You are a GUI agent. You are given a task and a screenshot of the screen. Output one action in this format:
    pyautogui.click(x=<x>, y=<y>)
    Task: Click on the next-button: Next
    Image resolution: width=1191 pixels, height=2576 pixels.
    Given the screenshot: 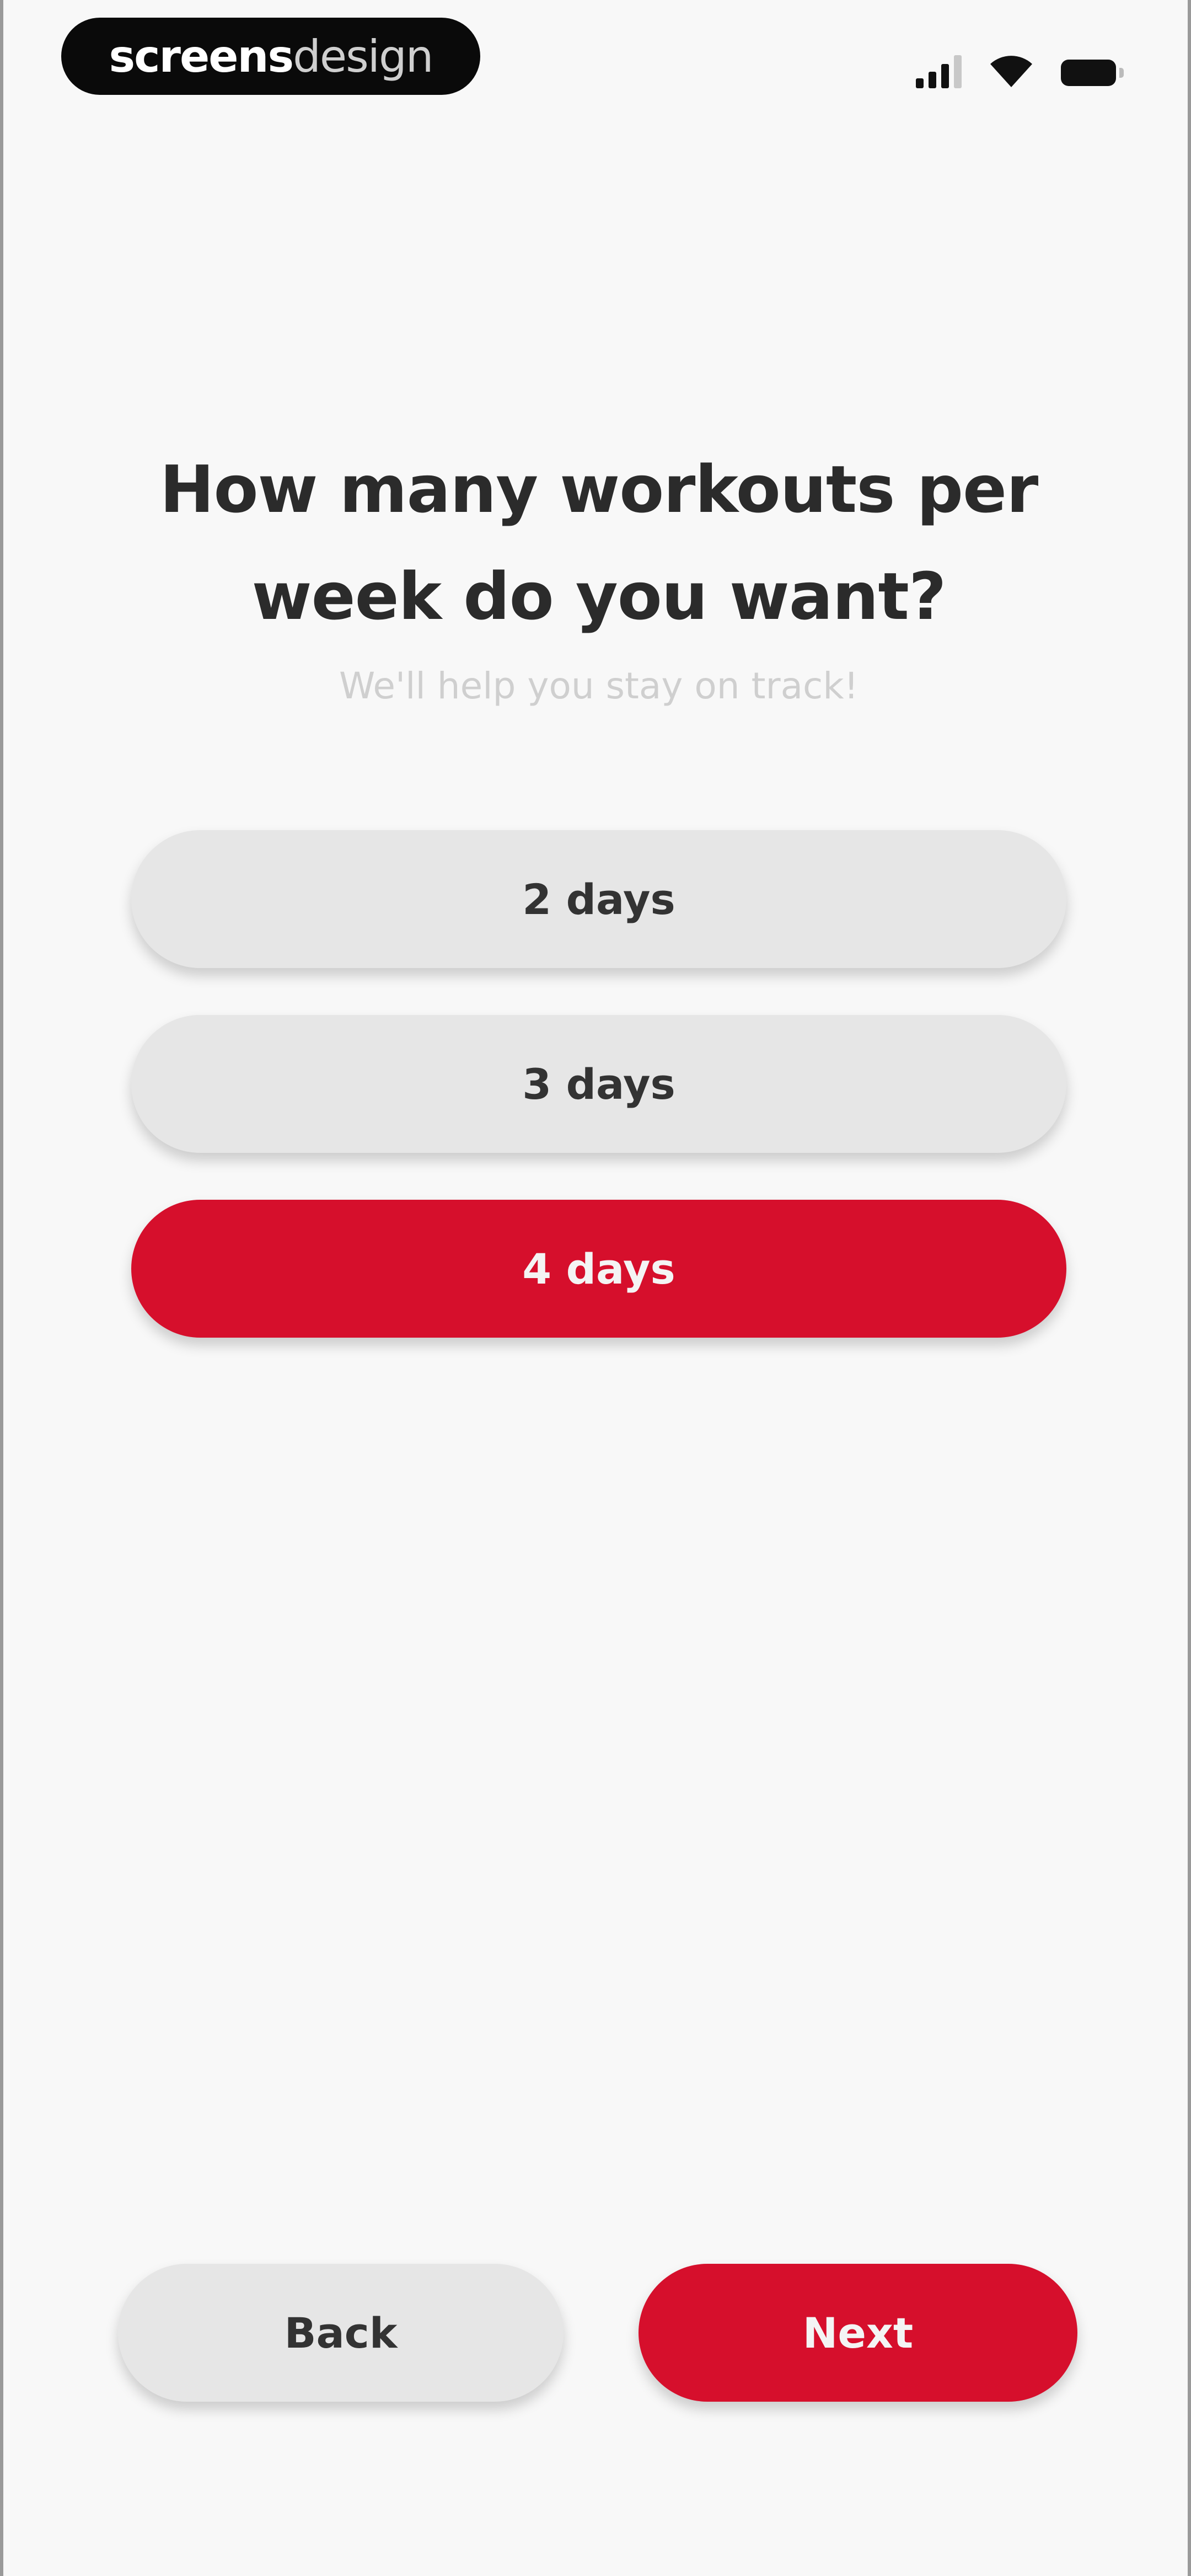 What is the action you would take?
    pyautogui.click(x=858, y=2333)
    